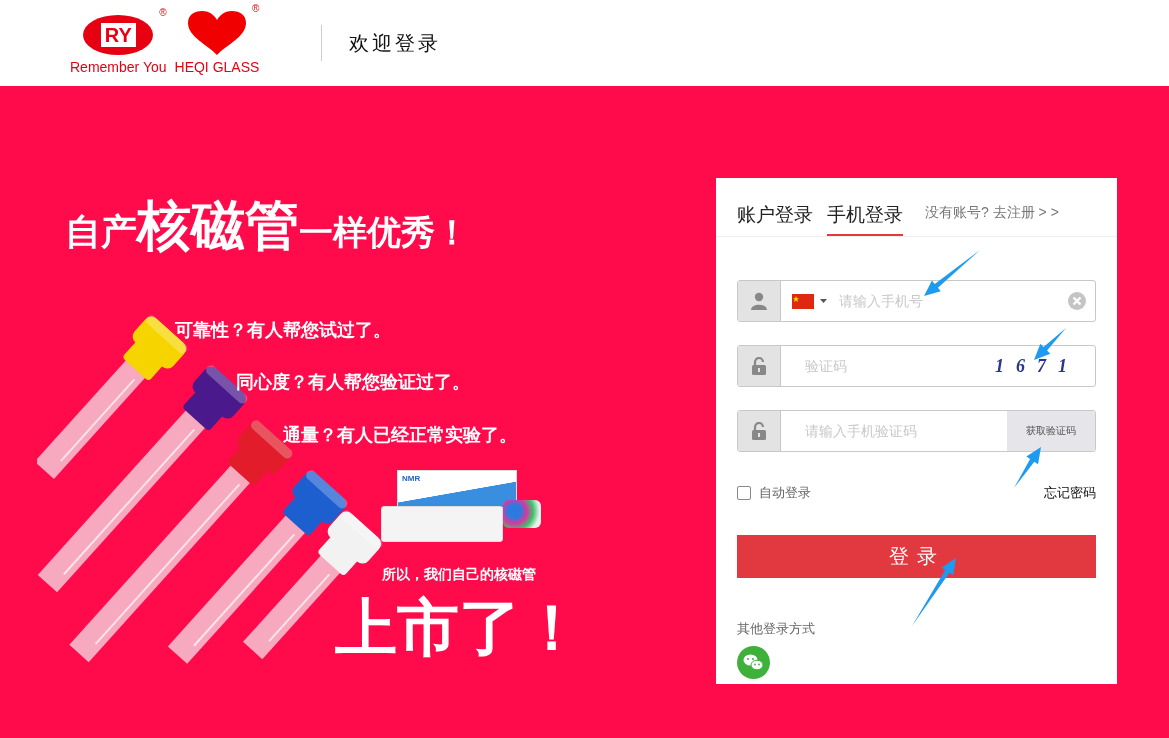  What do you see at coordinates (744, 493) in the screenshot?
I see `auto-login-checkbox` at bounding box center [744, 493].